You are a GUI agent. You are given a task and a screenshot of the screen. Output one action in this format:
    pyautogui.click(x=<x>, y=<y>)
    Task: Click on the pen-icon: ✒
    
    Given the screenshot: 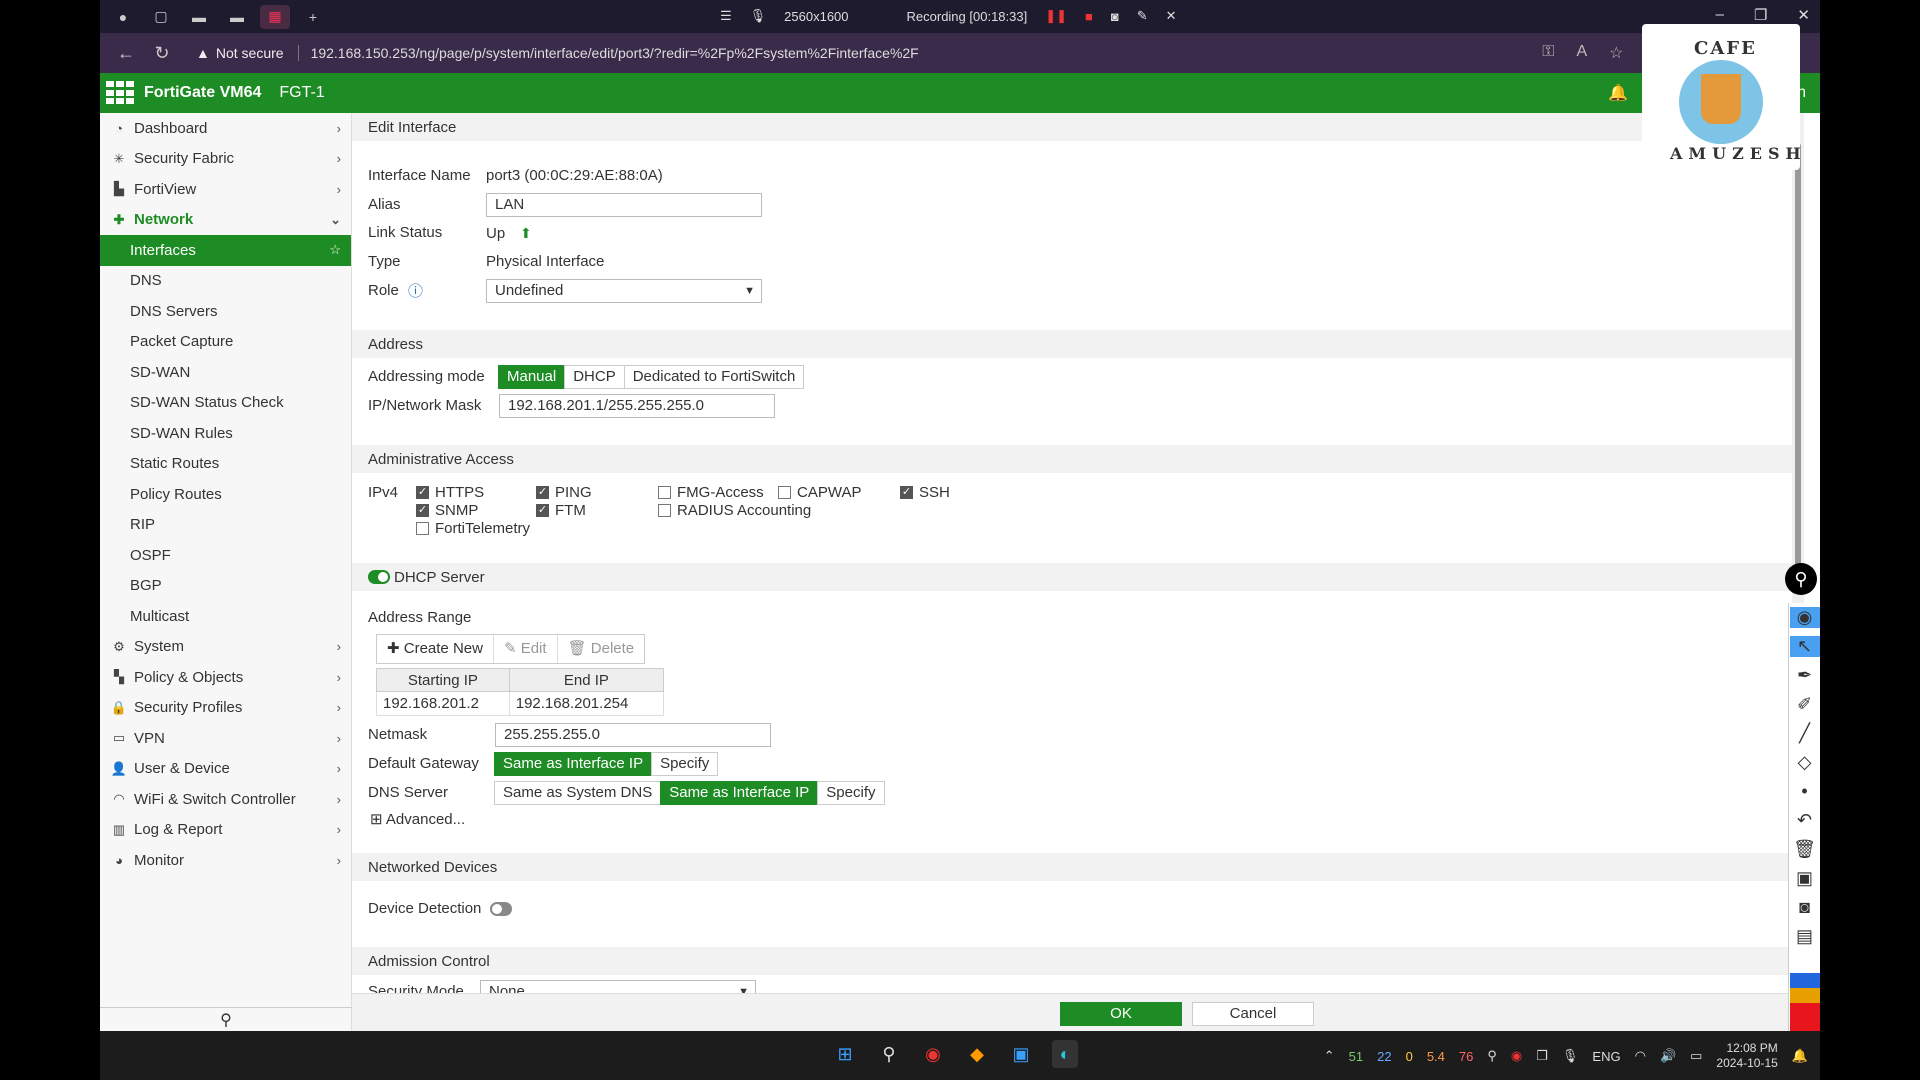 What is the action you would take?
    pyautogui.click(x=1804, y=675)
    